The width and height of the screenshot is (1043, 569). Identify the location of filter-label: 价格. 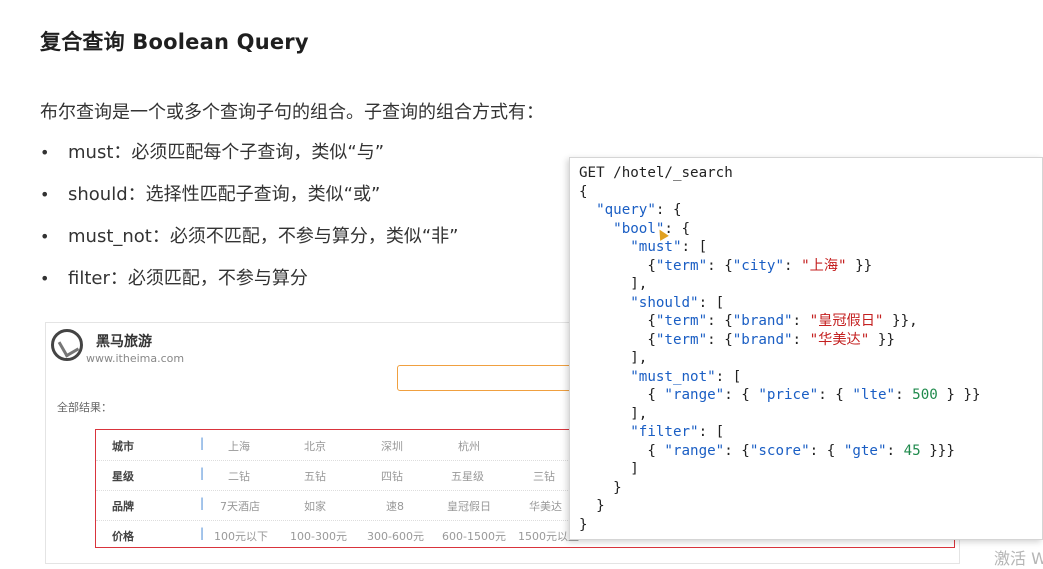
(123, 536).